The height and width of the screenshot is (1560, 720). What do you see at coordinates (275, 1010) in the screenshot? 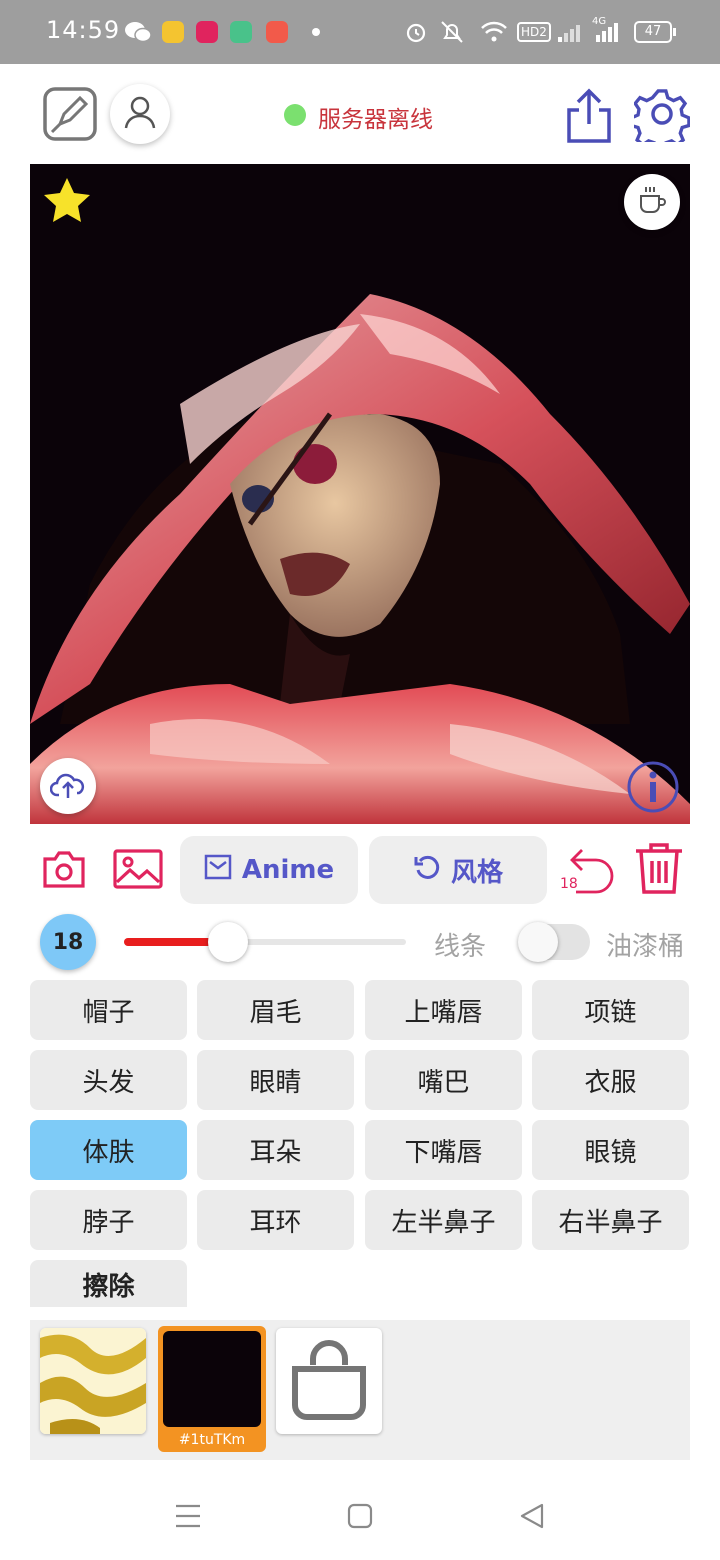
I see `part-button: 眉毛` at bounding box center [275, 1010].